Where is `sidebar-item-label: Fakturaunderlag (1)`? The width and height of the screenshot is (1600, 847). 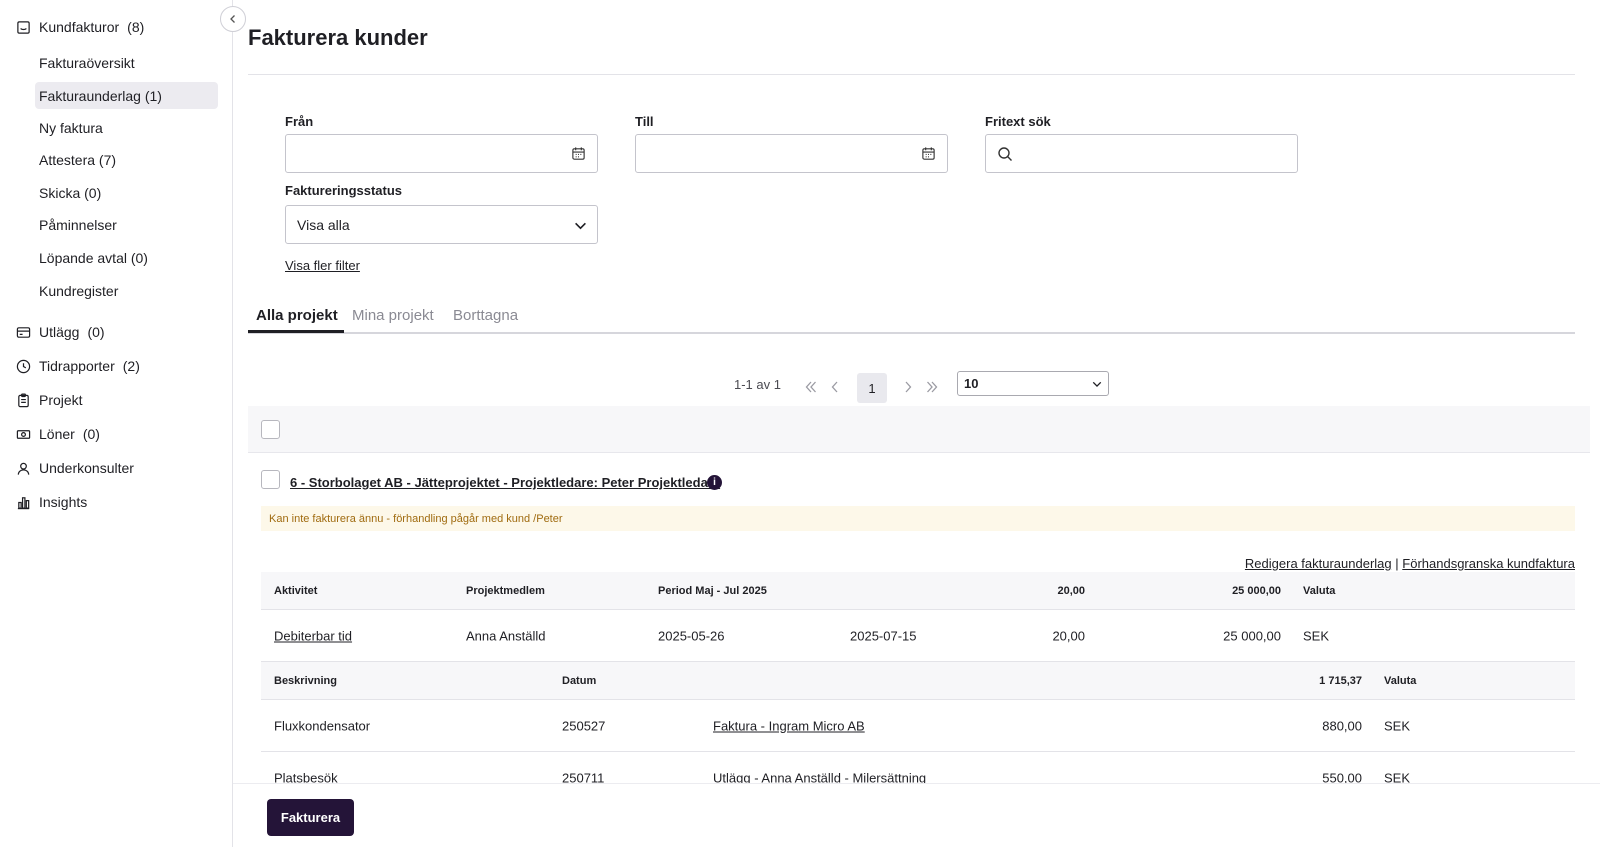
sidebar-item-label: Fakturaunderlag (1) is located at coordinates (100, 95).